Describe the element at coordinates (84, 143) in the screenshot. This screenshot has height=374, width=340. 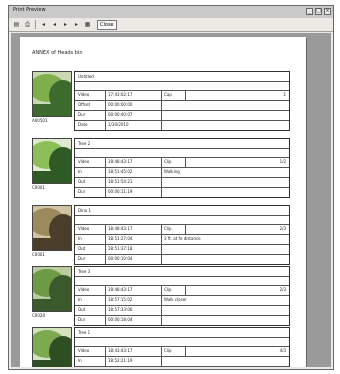
I see `clip-name: Tree 2` at that location.